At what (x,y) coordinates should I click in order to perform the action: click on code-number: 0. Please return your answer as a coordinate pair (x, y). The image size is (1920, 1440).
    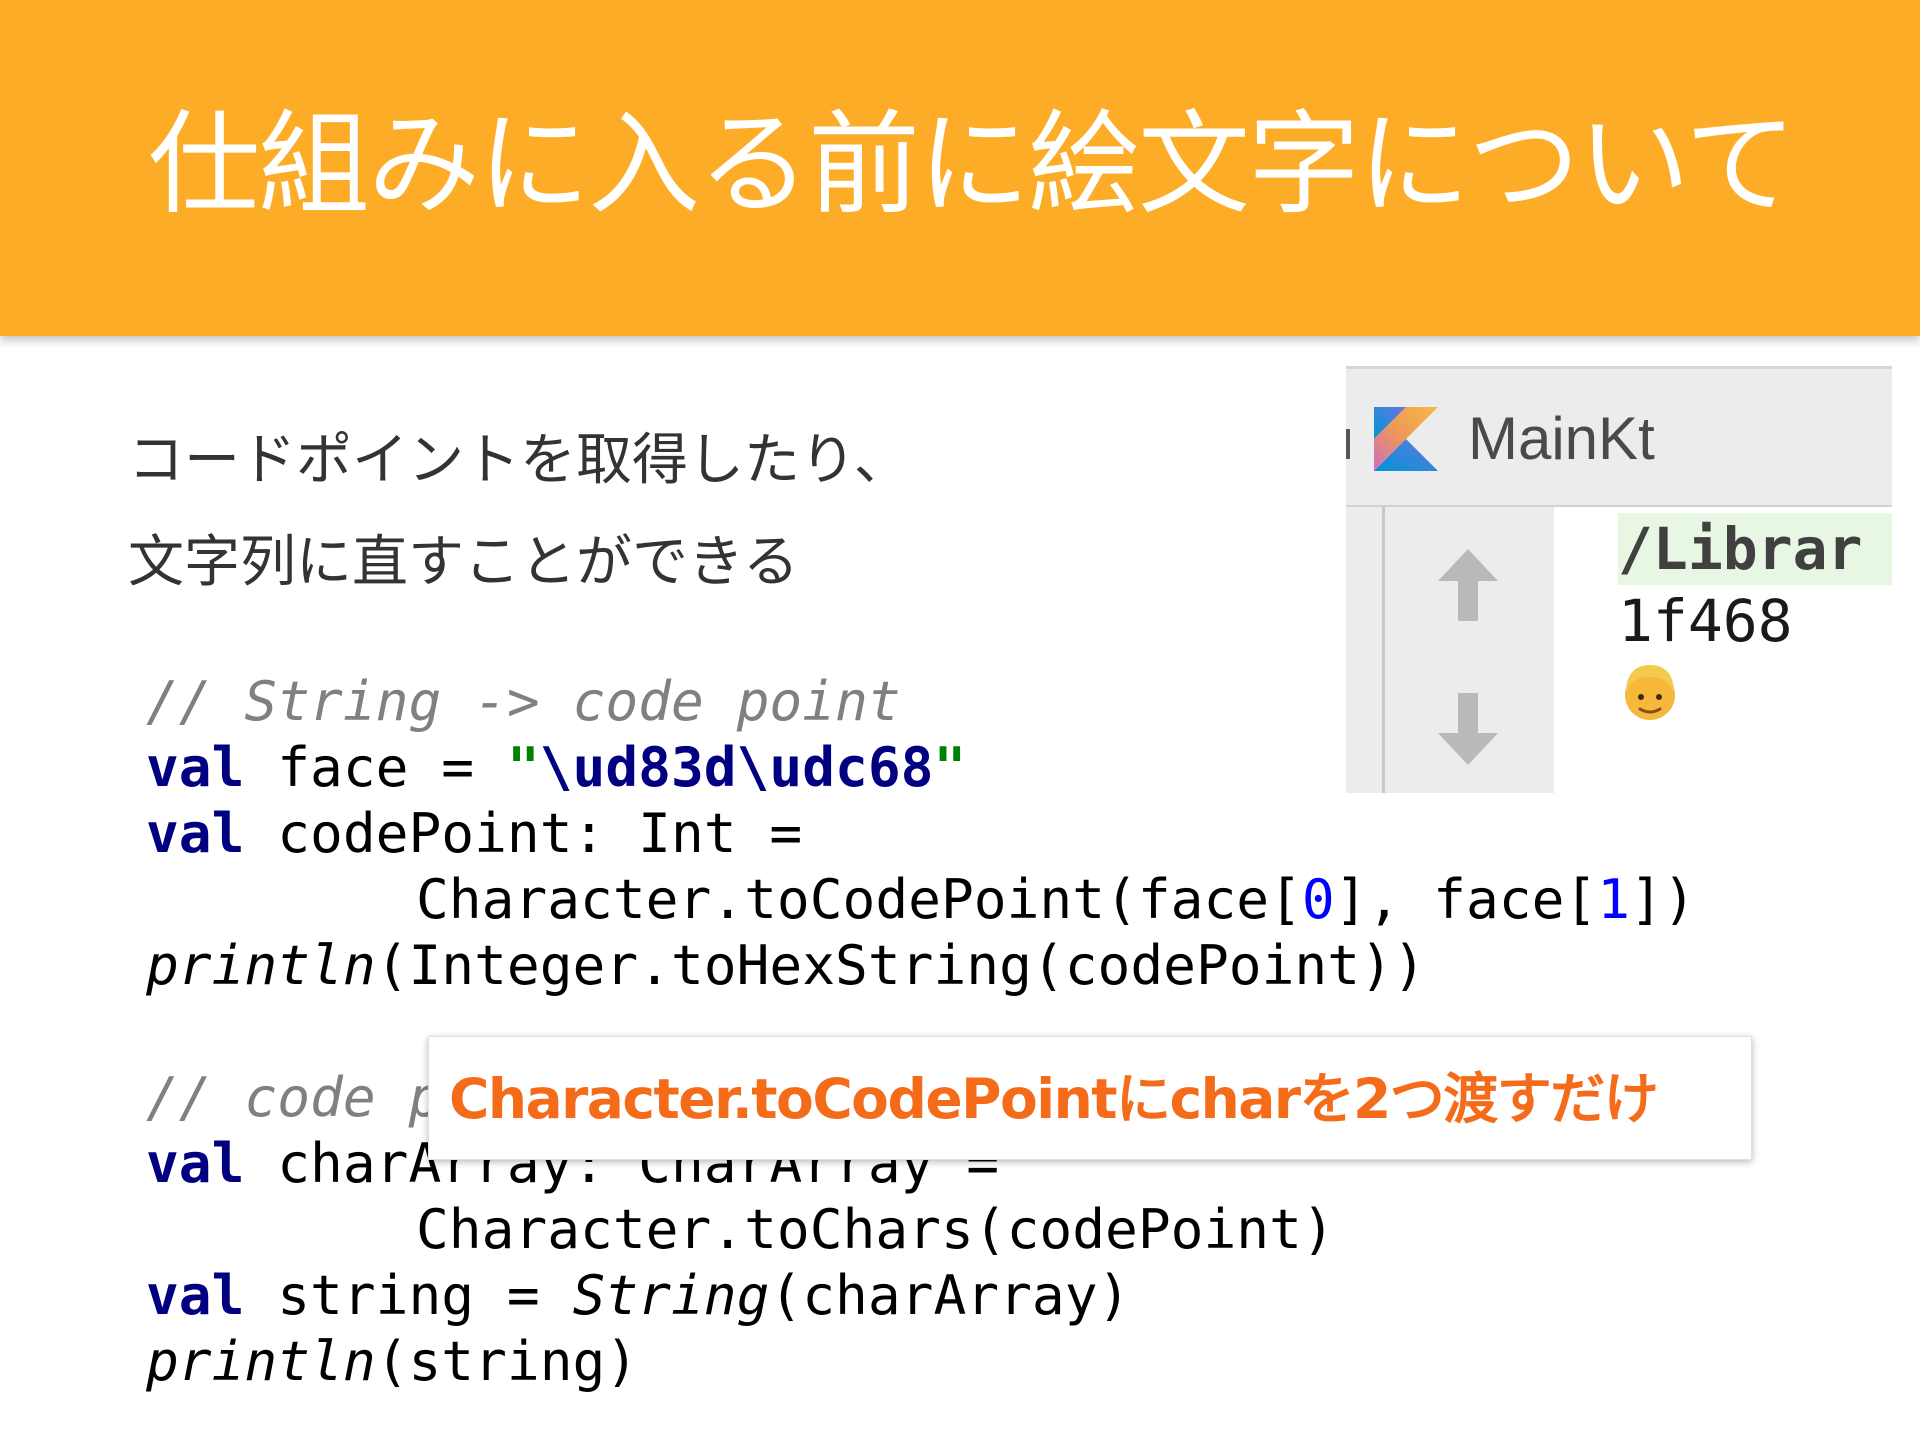
    Looking at the image, I should click on (1318, 899).